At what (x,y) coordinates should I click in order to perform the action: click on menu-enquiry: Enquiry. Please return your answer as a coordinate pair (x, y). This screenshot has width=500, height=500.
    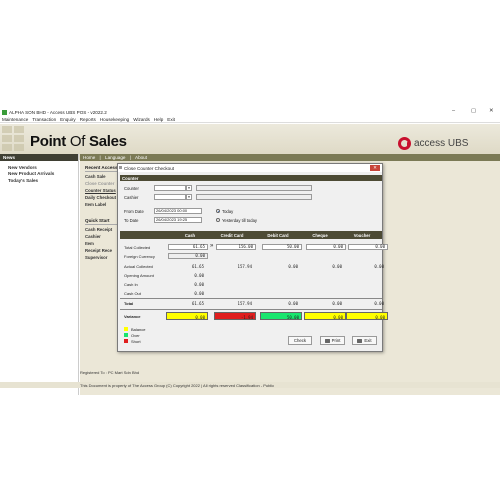
    Looking at the image, I should click on (68, 119).